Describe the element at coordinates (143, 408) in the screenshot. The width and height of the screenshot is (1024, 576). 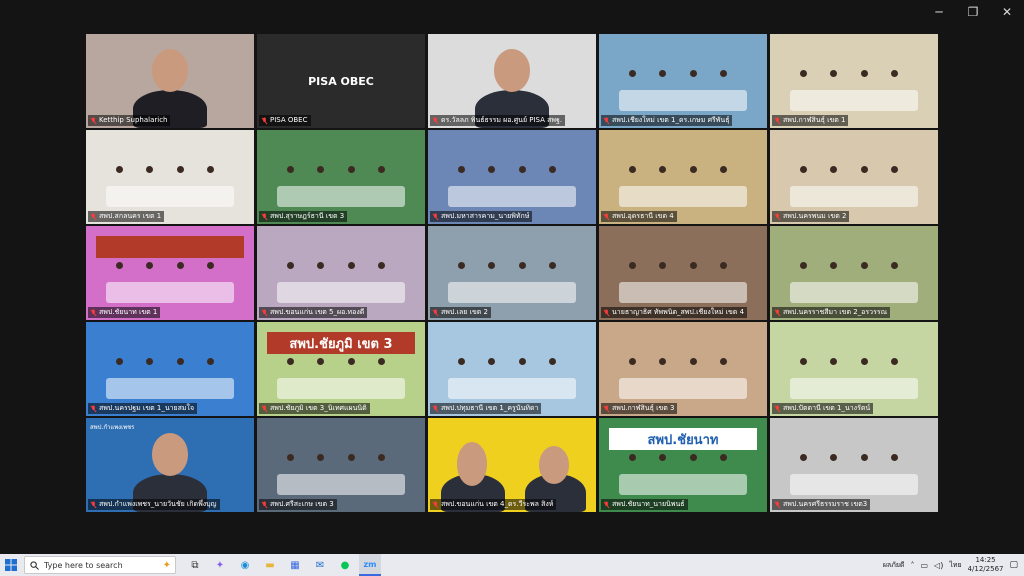
I see `participant-name-label: สพป.นครปฐม เขต 1_นายสมใจ` at that location.